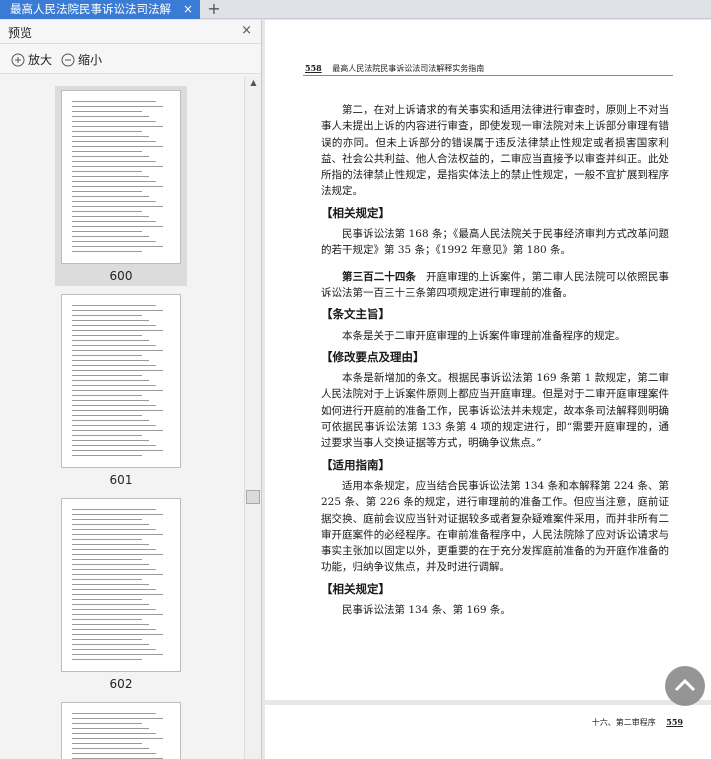 Image resolution: width=711 pixels, height=759 pixels. I want to click on thumbnail-item, so click(121, 728).